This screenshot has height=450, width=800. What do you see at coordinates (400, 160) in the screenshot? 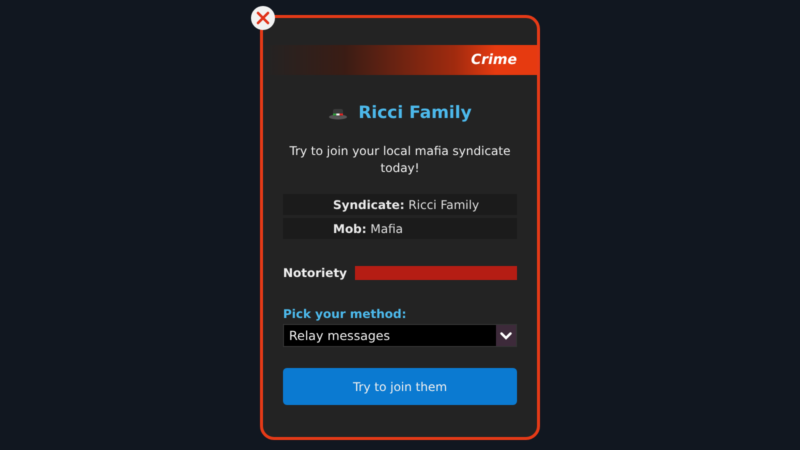
I see `description-text: Try to join your local mafia syndicate today!` at bounding box center [400, 160].